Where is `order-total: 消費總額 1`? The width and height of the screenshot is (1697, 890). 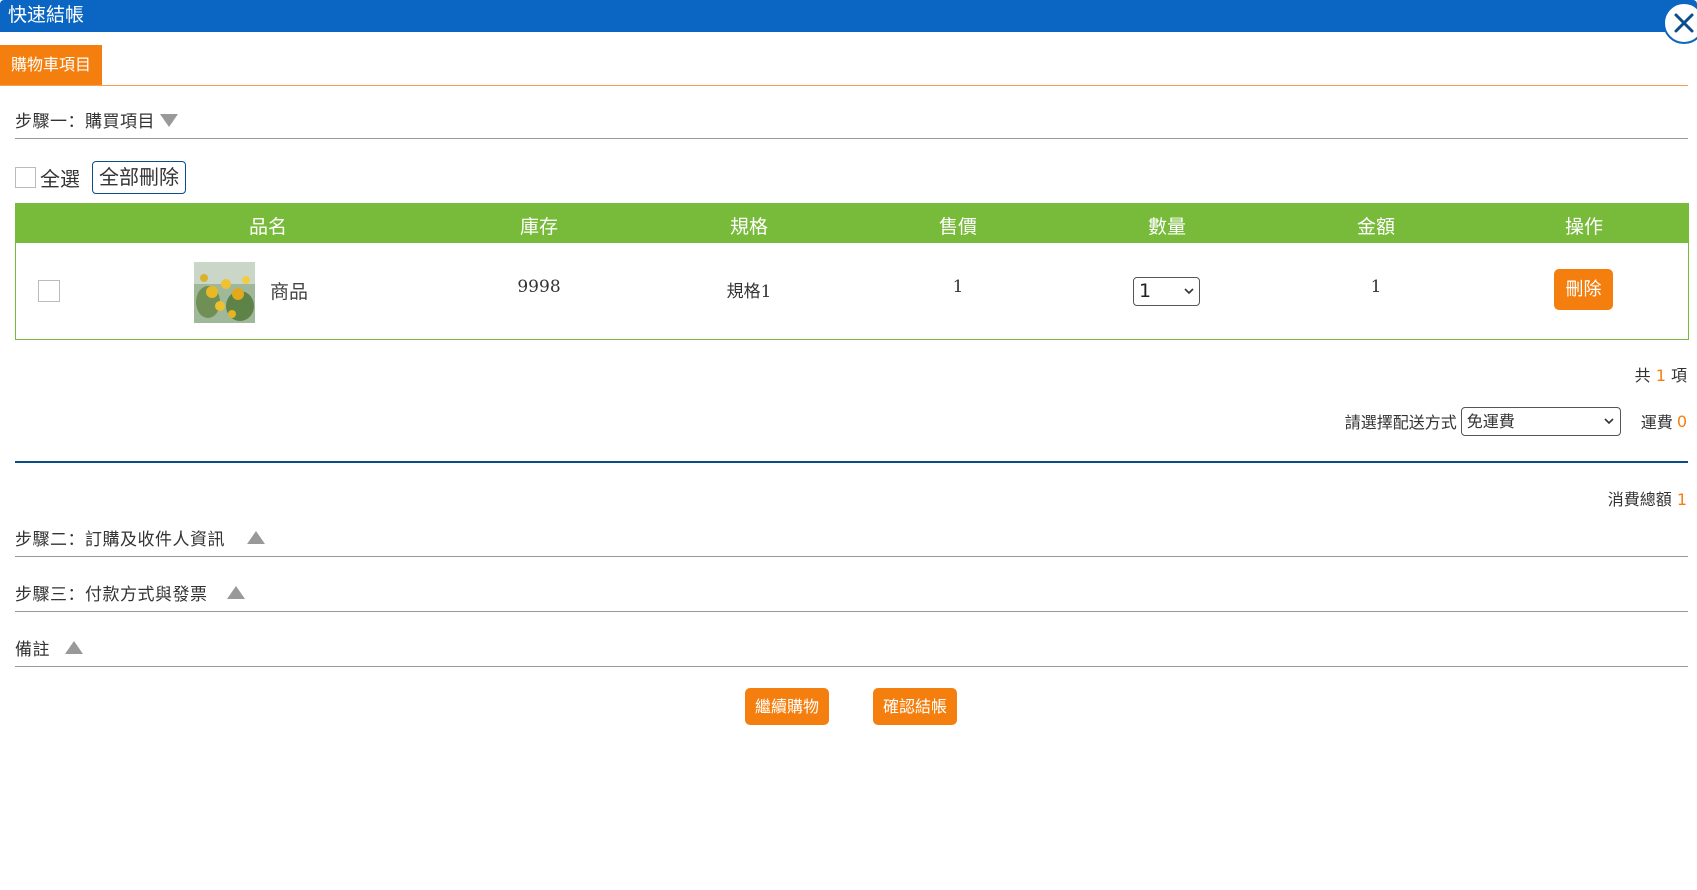 order-total: 消費總額 1 is located at coordinates (1647, 498).